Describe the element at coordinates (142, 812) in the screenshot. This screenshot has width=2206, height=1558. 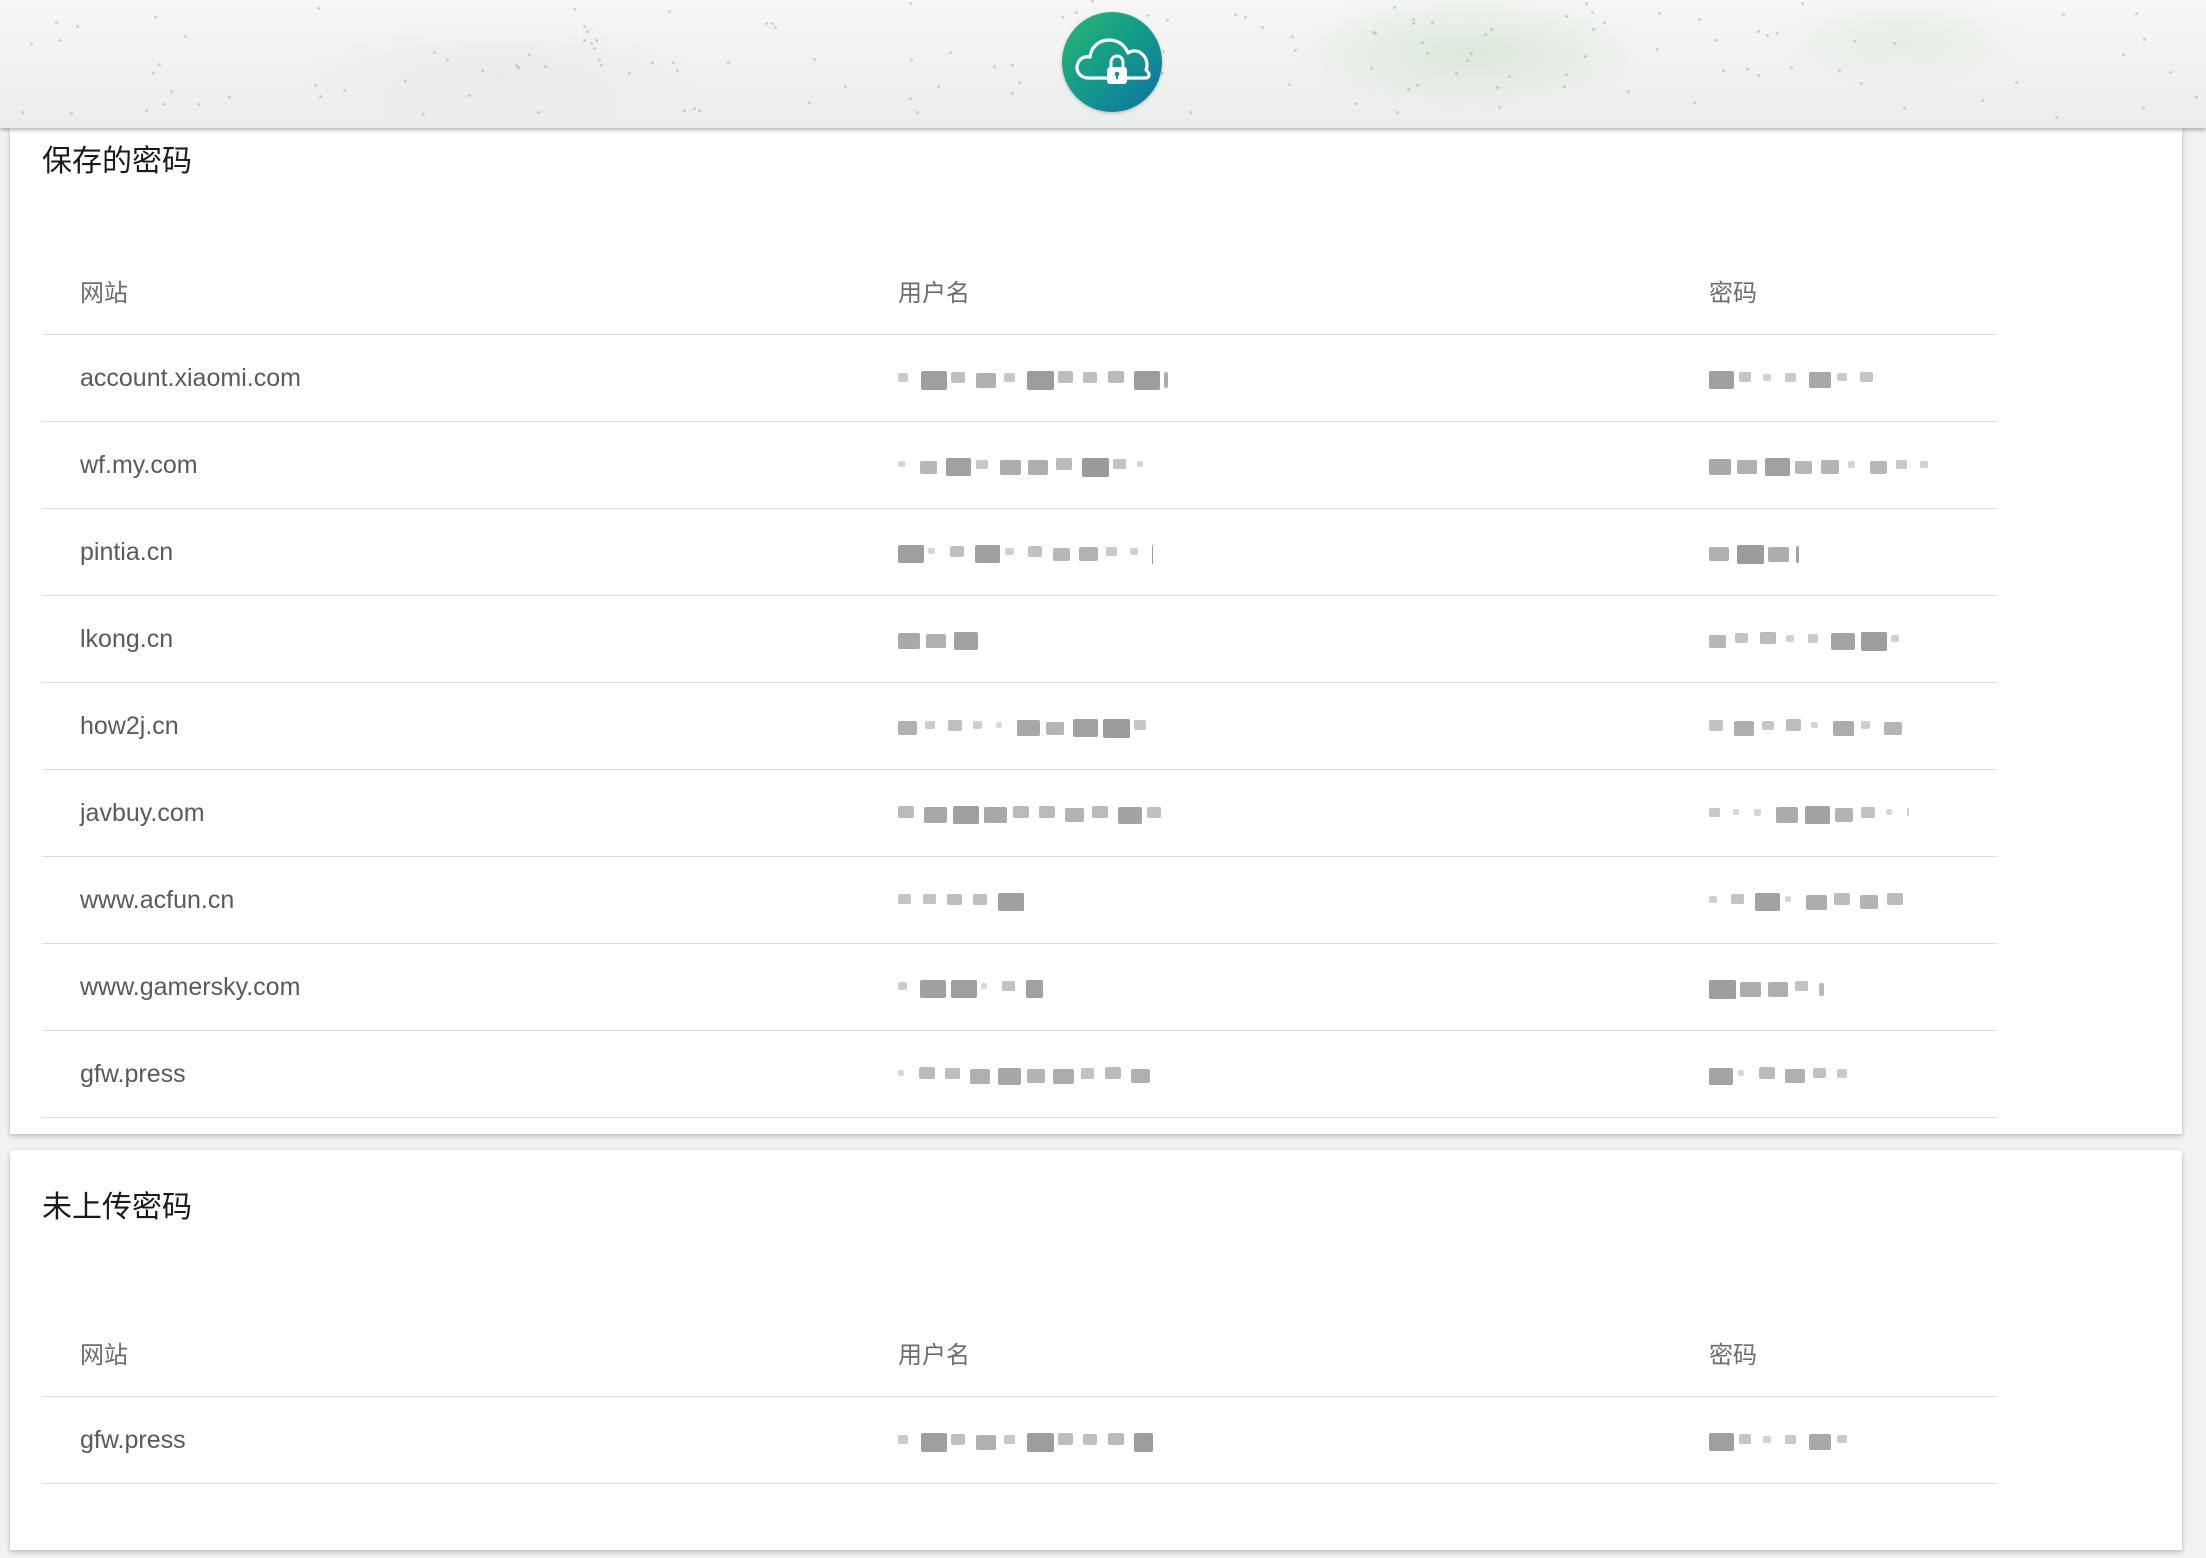
I see `site-cell: javbuy.com` at that location.